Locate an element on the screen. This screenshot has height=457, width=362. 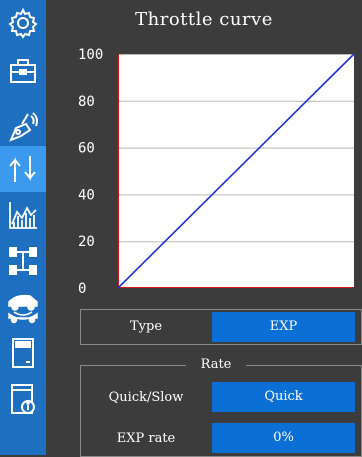
exp-rate-label: EXP rate is located at coordinates (146, 438).